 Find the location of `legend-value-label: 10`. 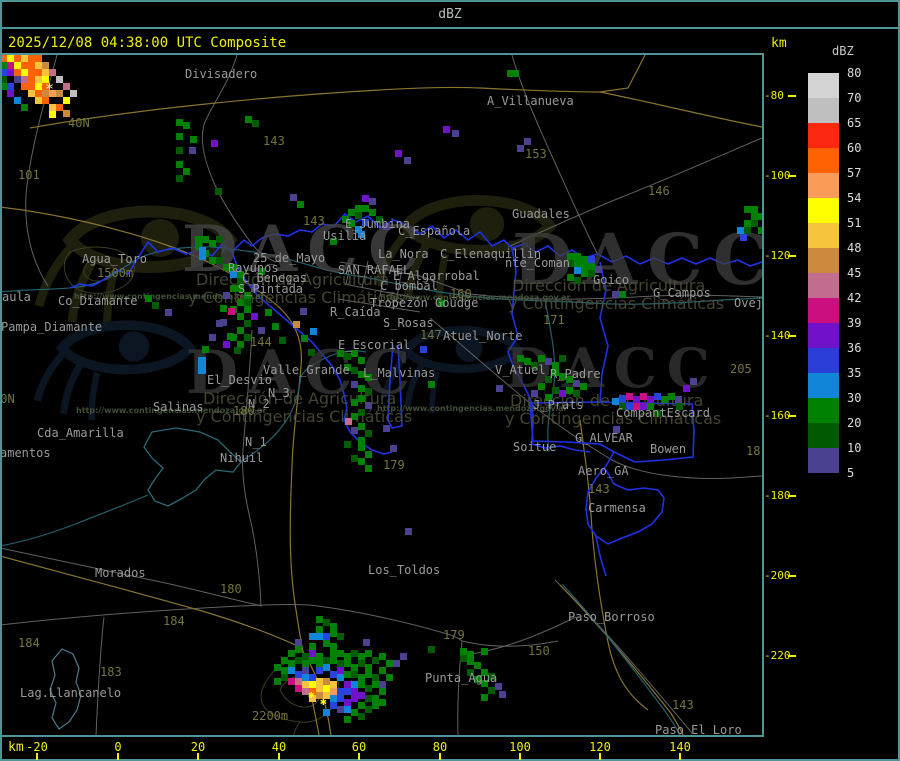

legend-value-label: 10 is located at coordinates (854, 448).